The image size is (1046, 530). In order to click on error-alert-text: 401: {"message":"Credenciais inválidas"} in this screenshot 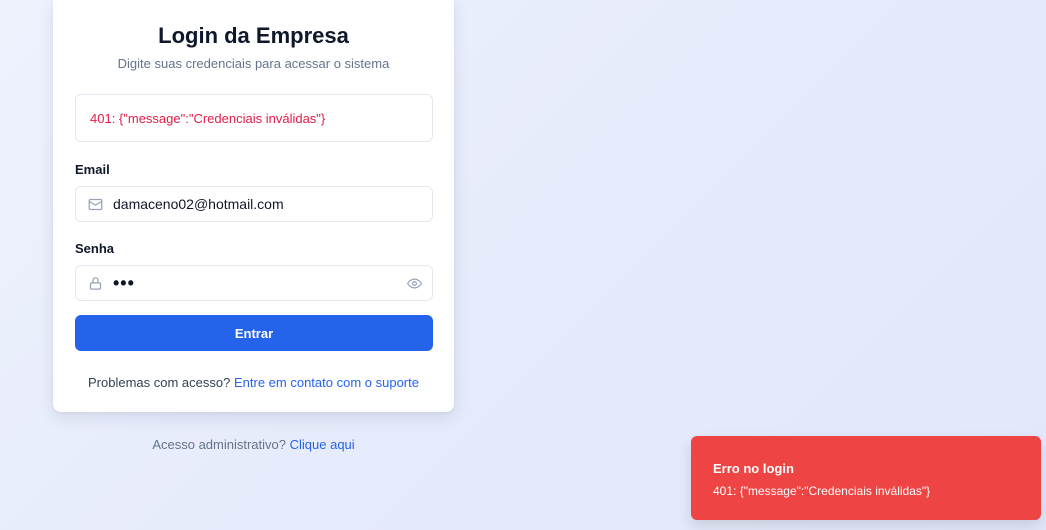, I will do `click(208, 118)`.